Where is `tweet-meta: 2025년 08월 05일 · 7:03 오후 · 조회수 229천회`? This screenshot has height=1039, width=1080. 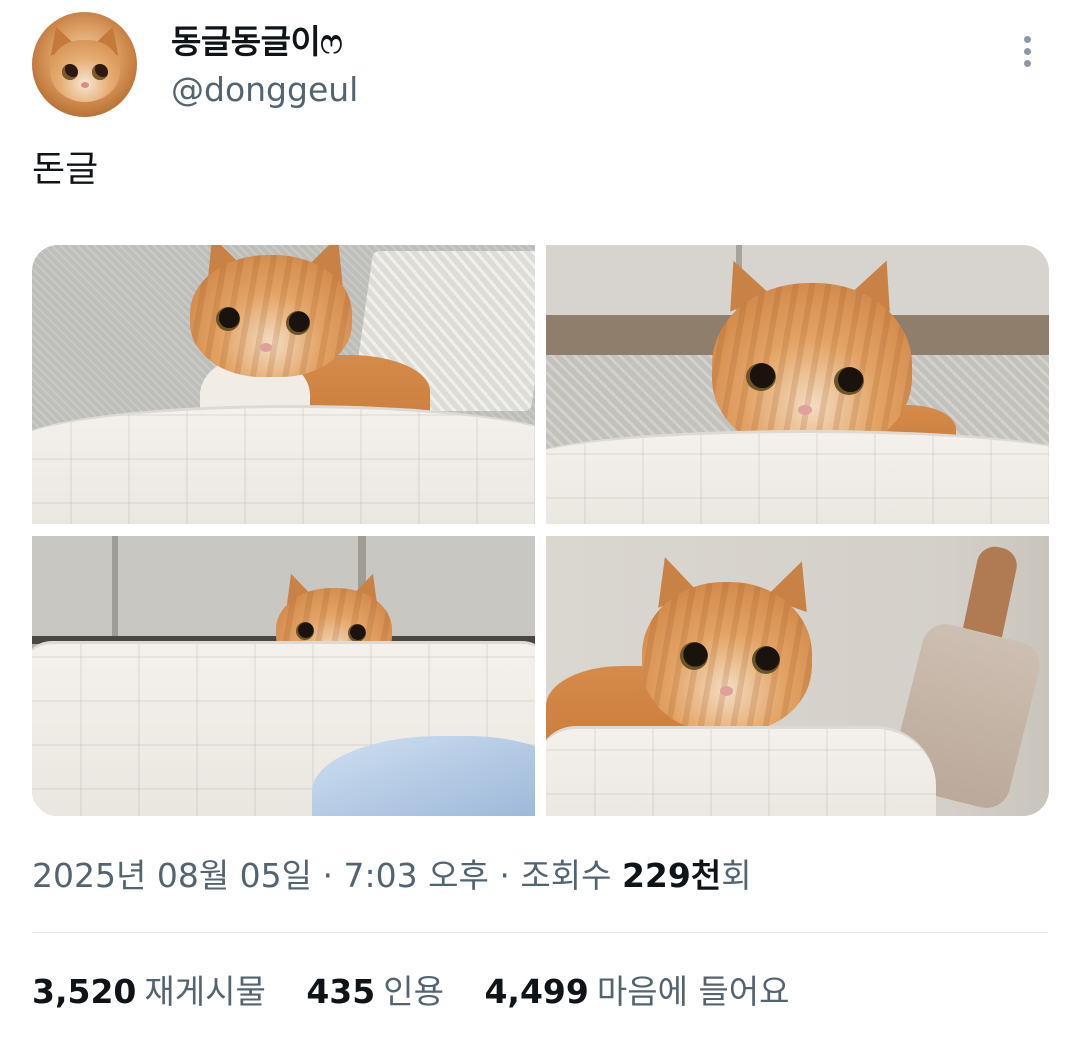
tweet-meta: 2025년 08월 05일 · 7:03 오후 · 조회수 229천회 is located at coordinates (392, 876).